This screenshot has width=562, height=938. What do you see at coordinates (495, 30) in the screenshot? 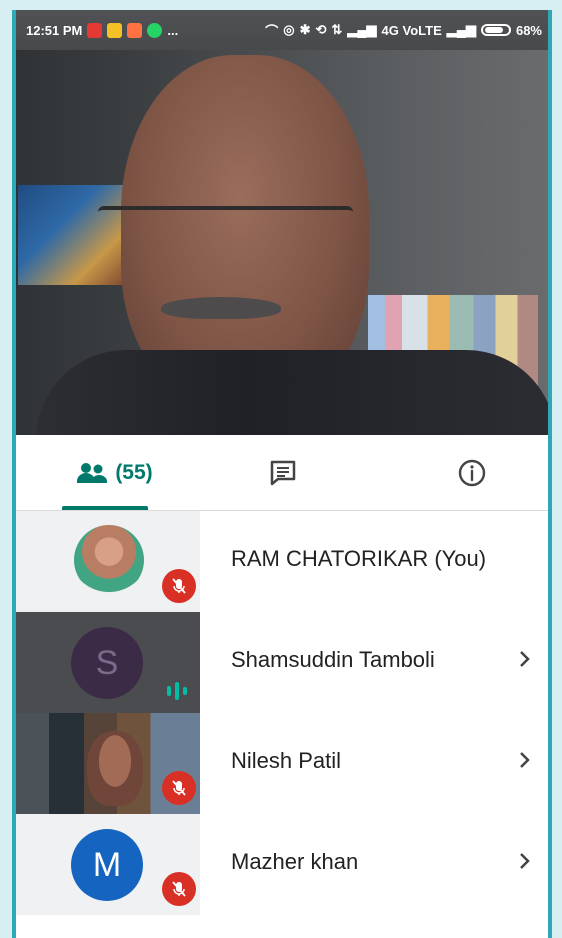
I see `battery-icon` at bounding box center [495, 30].